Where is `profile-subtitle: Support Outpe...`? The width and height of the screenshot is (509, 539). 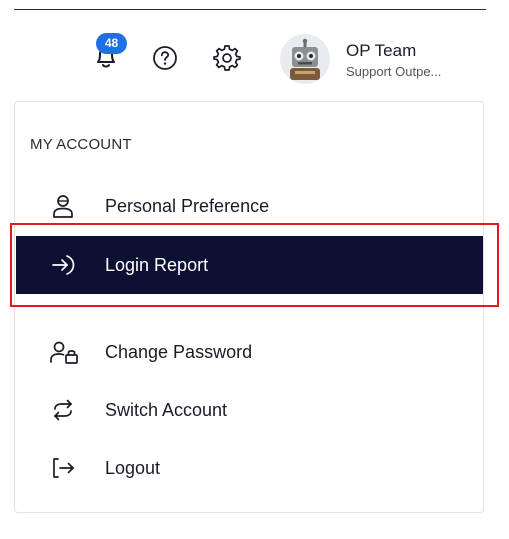 profile-subtitle: Support Outpe... is located at coordinates (394, 71).